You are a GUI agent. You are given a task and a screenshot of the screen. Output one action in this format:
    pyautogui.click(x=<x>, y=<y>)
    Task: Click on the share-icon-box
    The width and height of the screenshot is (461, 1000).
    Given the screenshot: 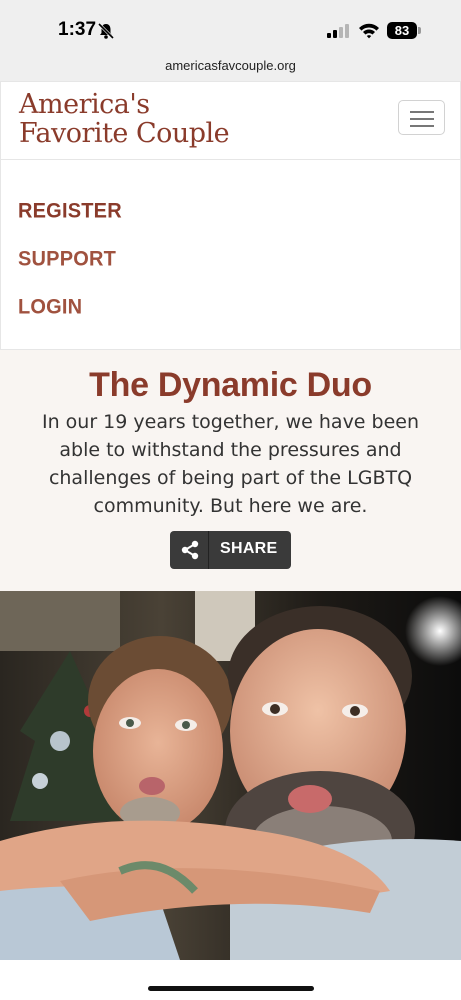 What is the action you would take?
    pyautogui.click(x=189, y=550)
    